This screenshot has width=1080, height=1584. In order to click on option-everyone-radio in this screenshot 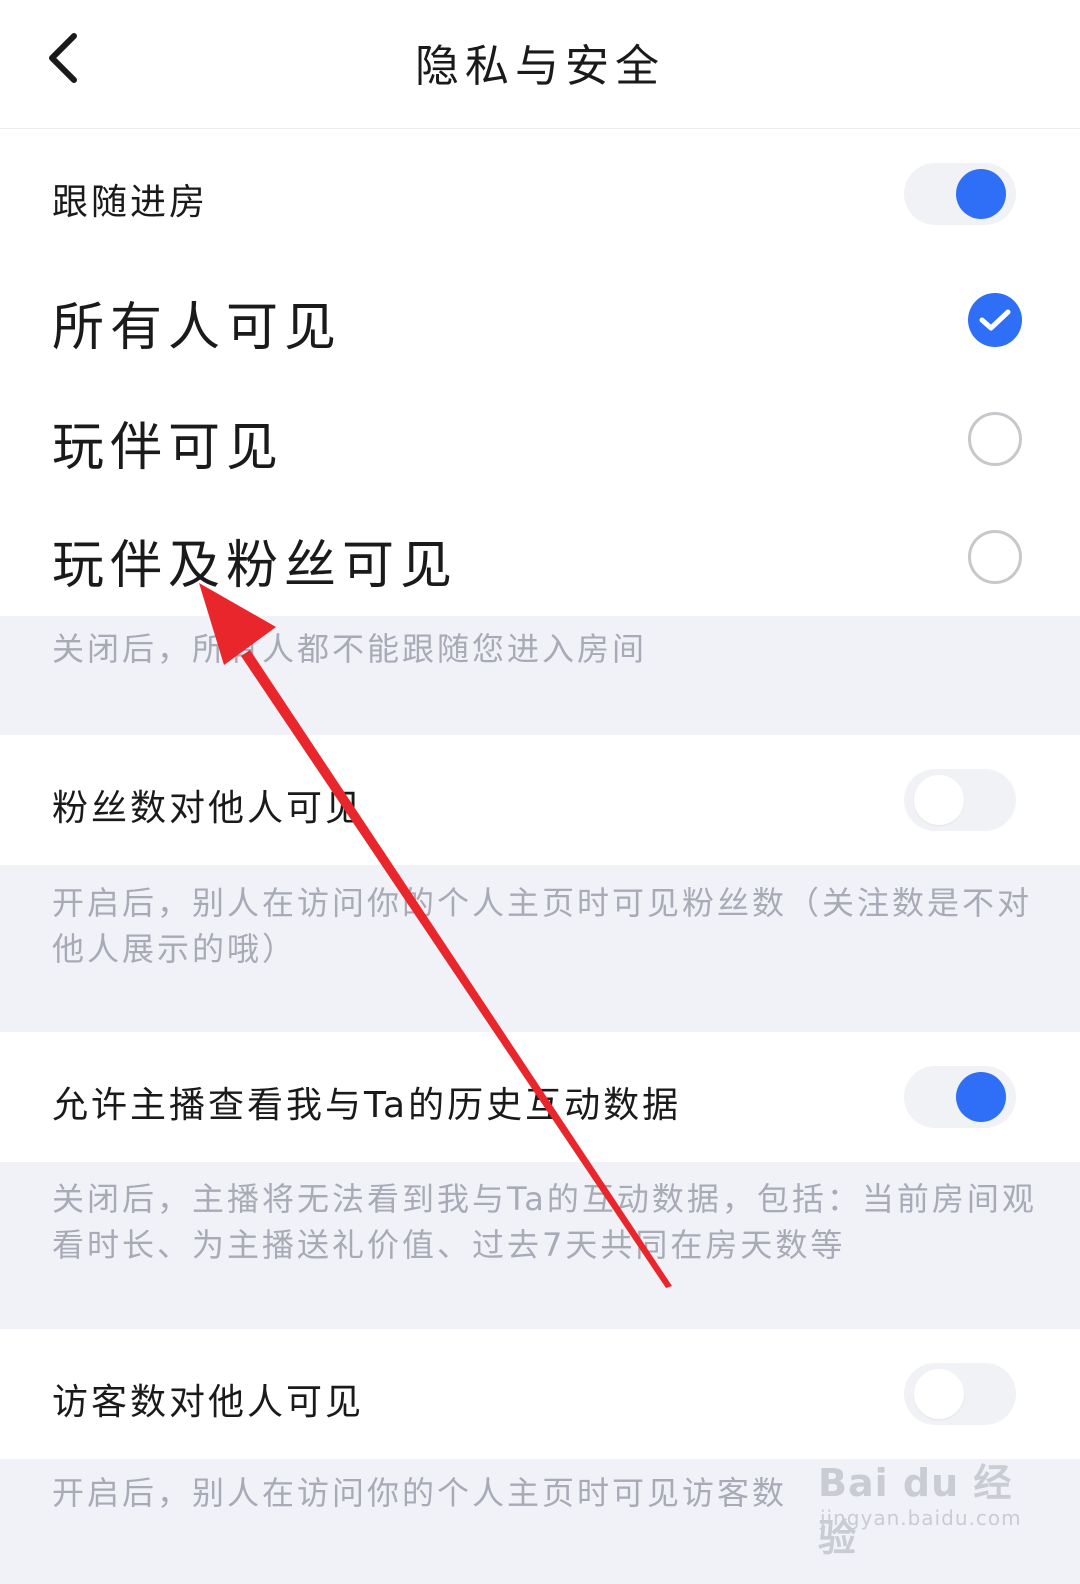, I will do `click(995, 320)`.